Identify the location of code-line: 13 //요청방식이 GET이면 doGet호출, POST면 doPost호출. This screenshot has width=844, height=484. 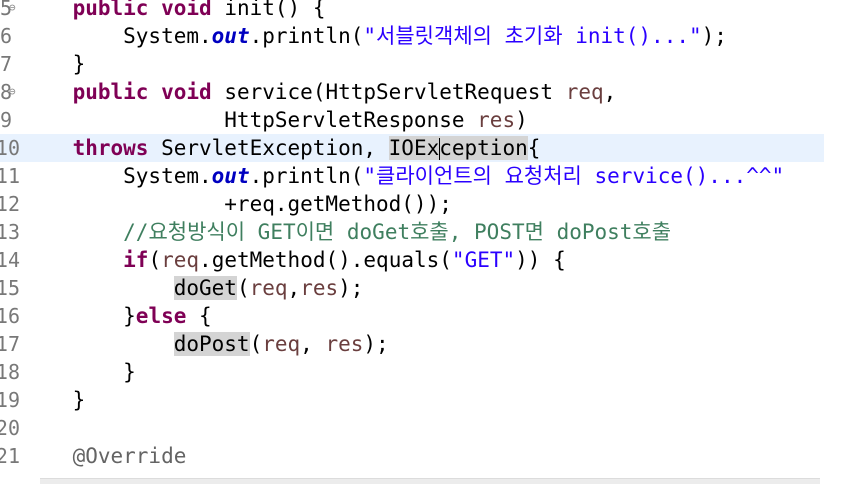
(412, 232).